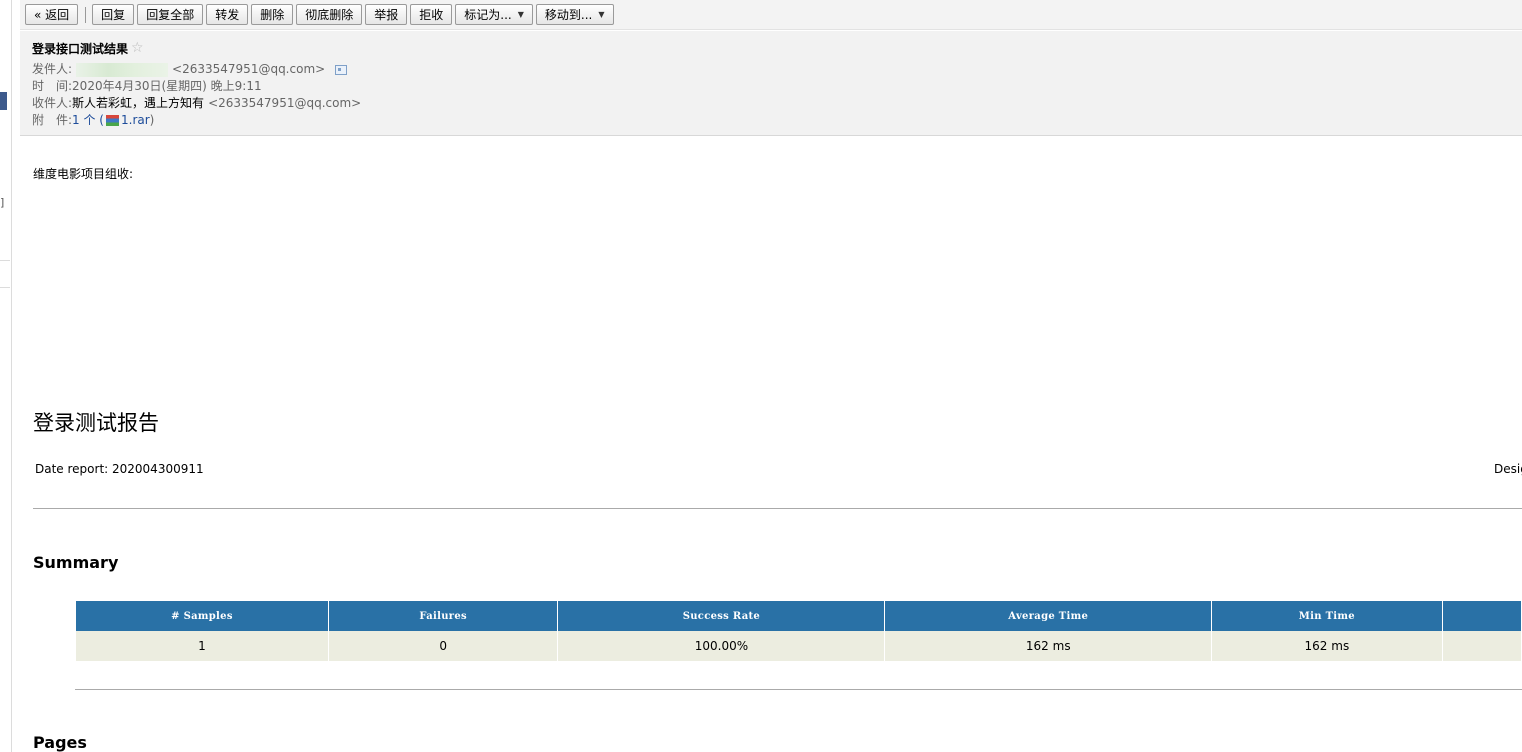  What do you see at coordinates (113, 14) in the screenshot?
I see `reply-button: 回复` at bounding box center [113, 14].